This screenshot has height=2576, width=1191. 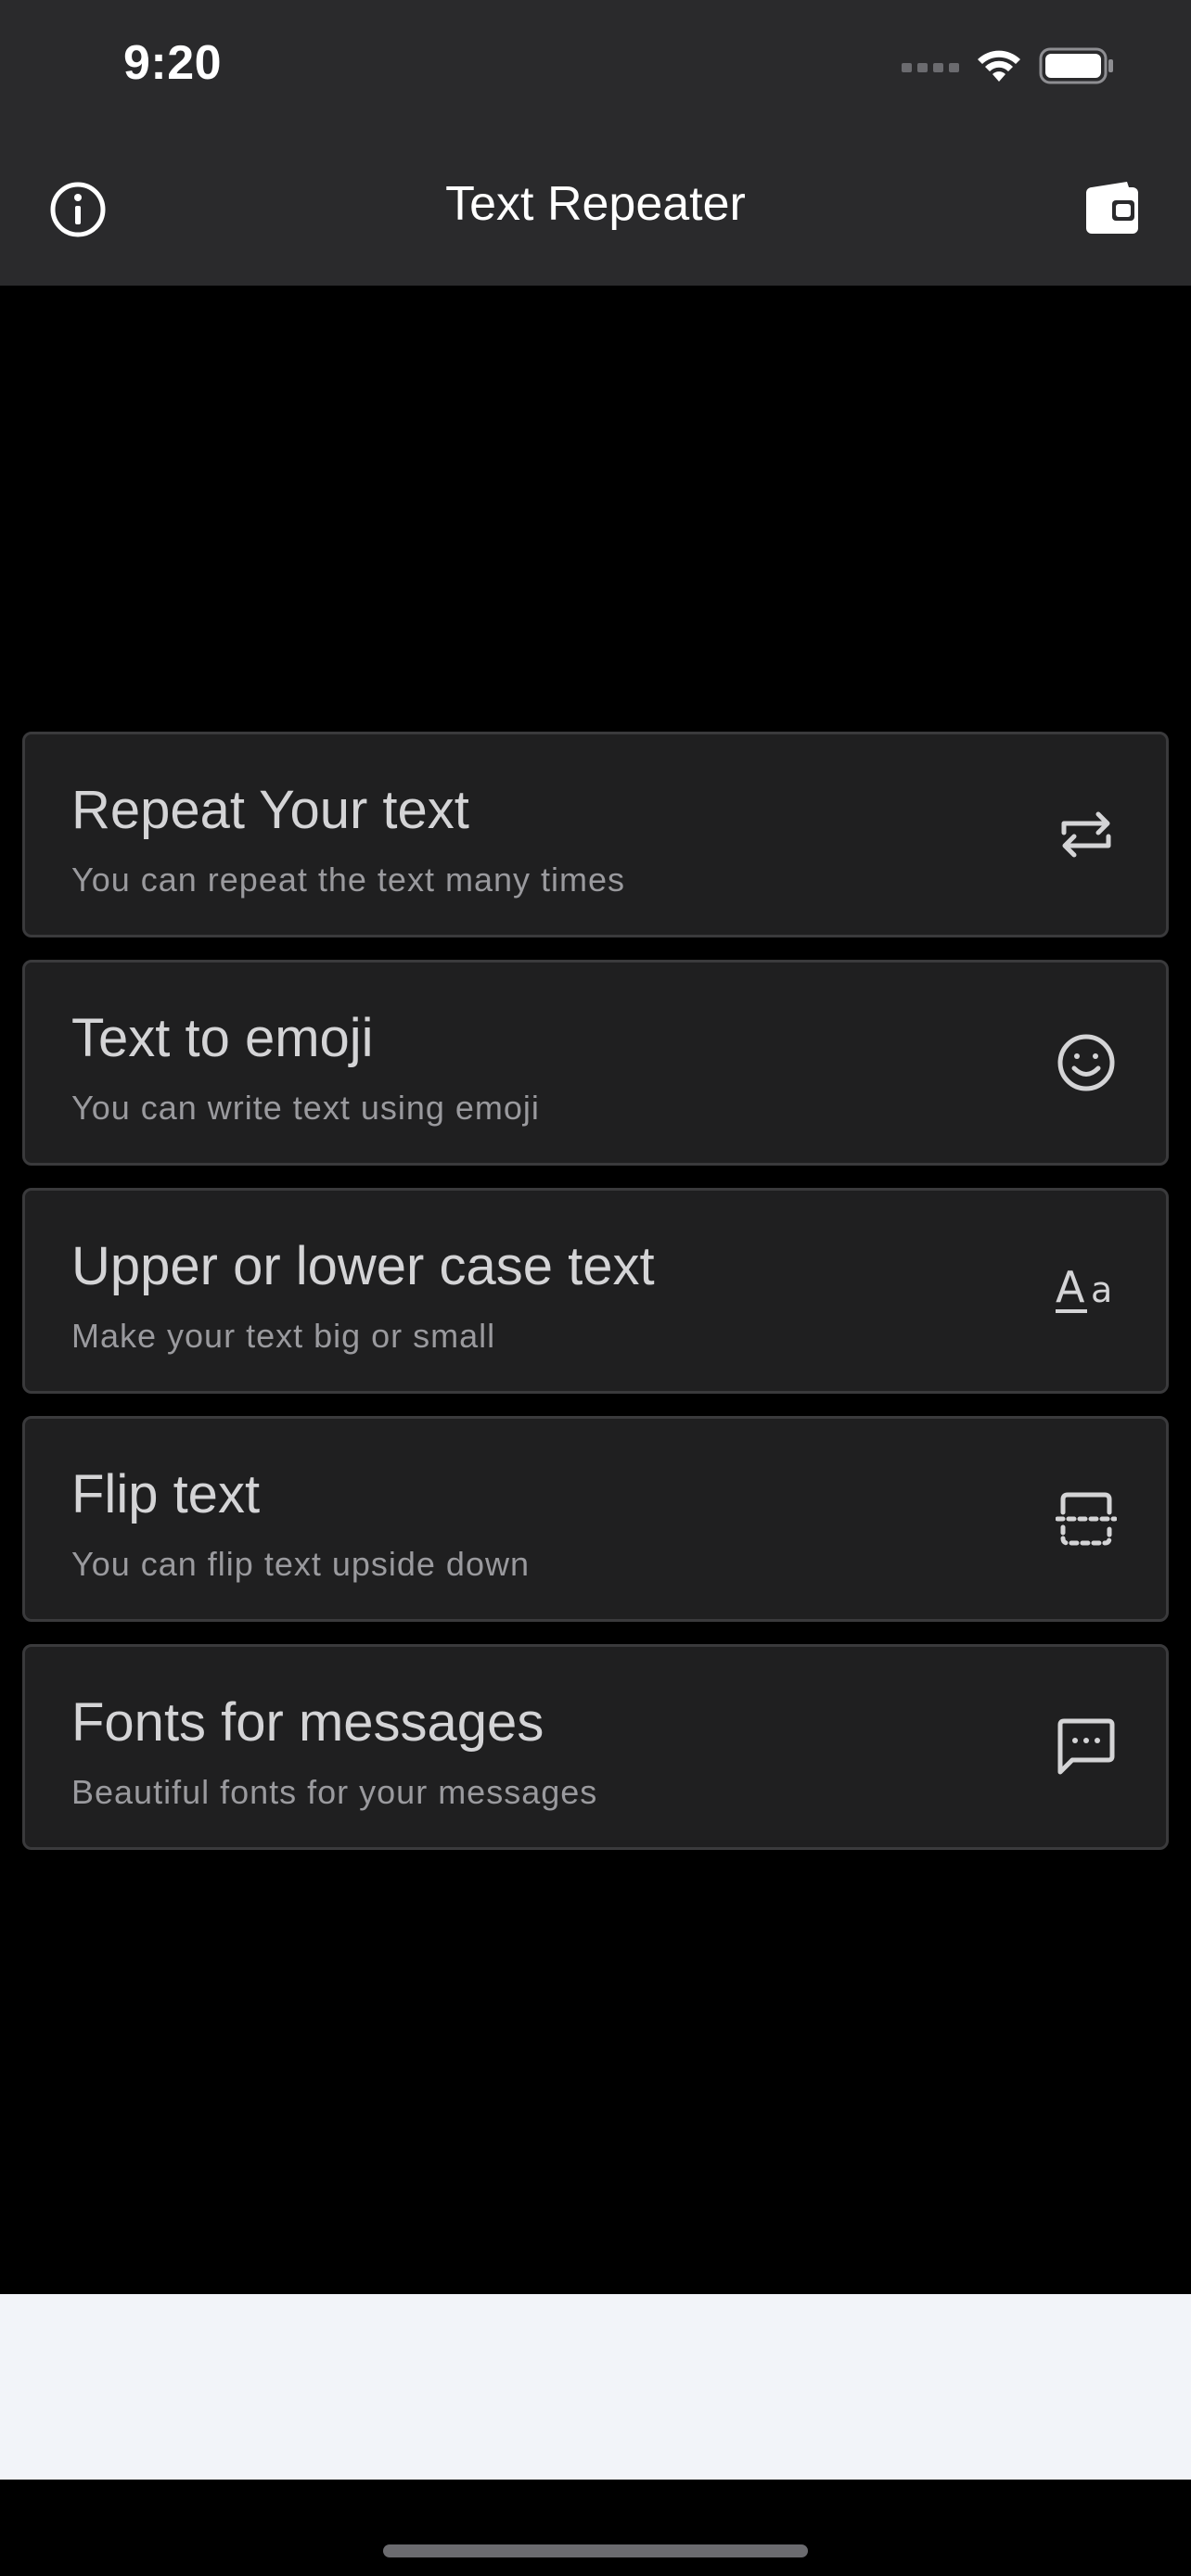 I want to click on flip-icon, so click(x=1086, y=1519).